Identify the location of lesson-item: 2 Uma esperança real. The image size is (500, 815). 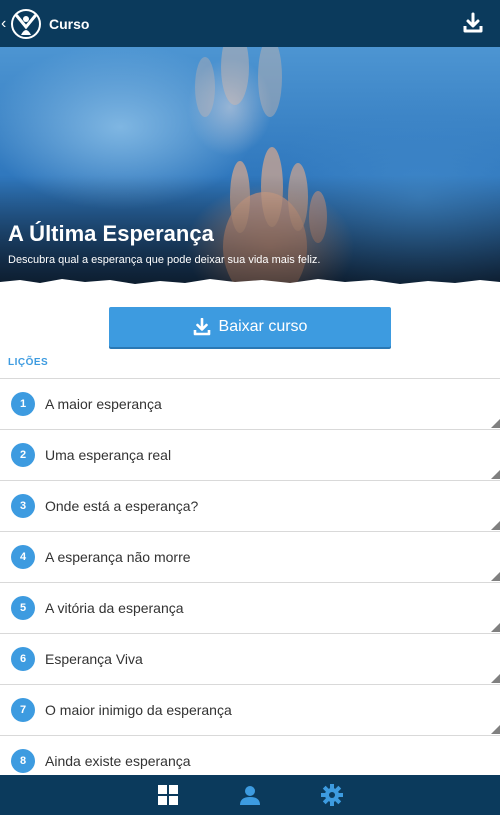
(250, 454).